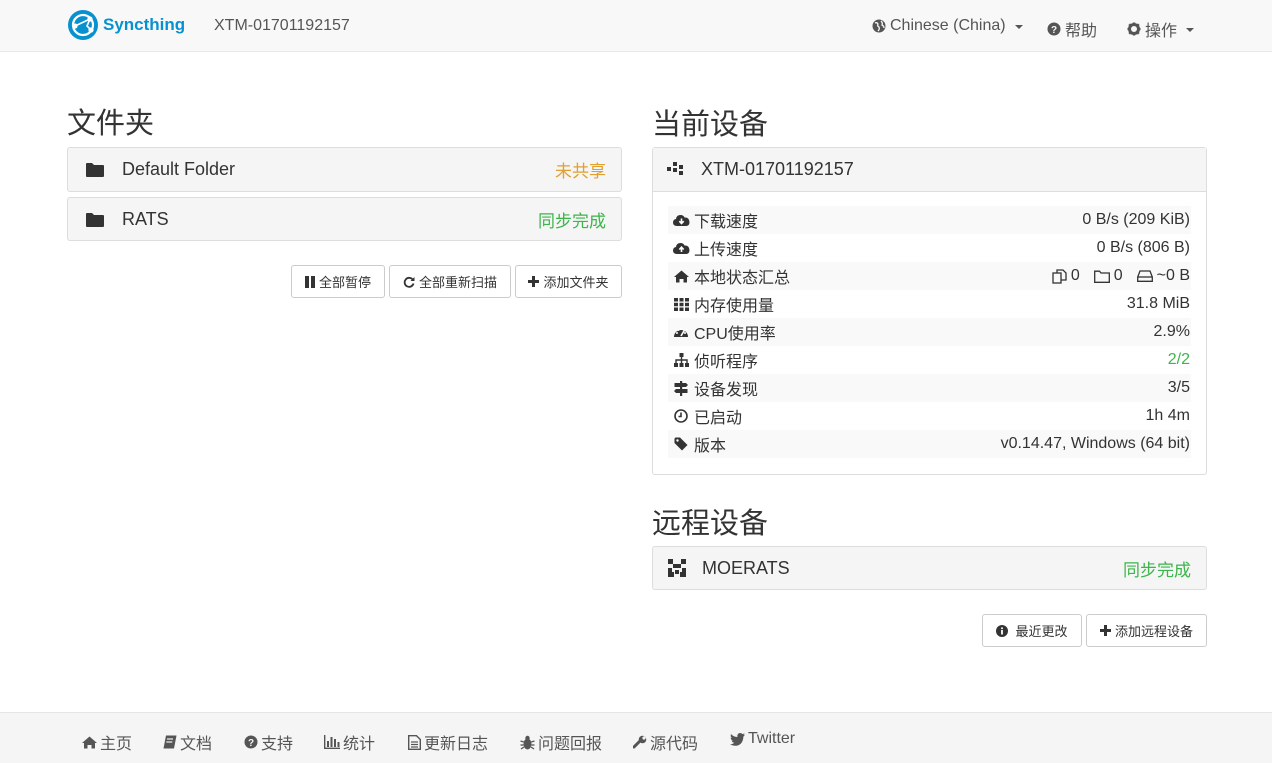 The height and width of the screenshot is (763, 1272). I want to click on rescan-all-button: 全部重新扫描, so click(450, 281).